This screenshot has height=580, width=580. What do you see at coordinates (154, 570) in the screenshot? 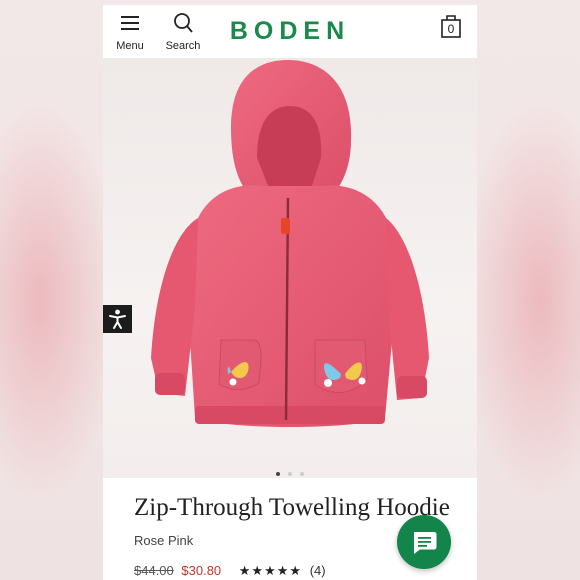
I see `original-price: $44.00` at bounding box center [154, 570].